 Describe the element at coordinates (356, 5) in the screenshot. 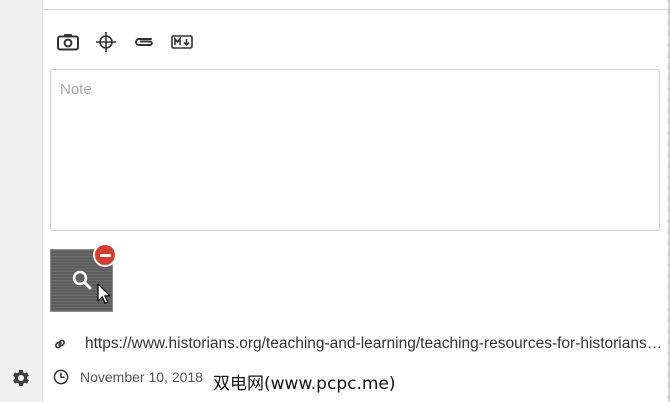

I see `top-divider` at that location.